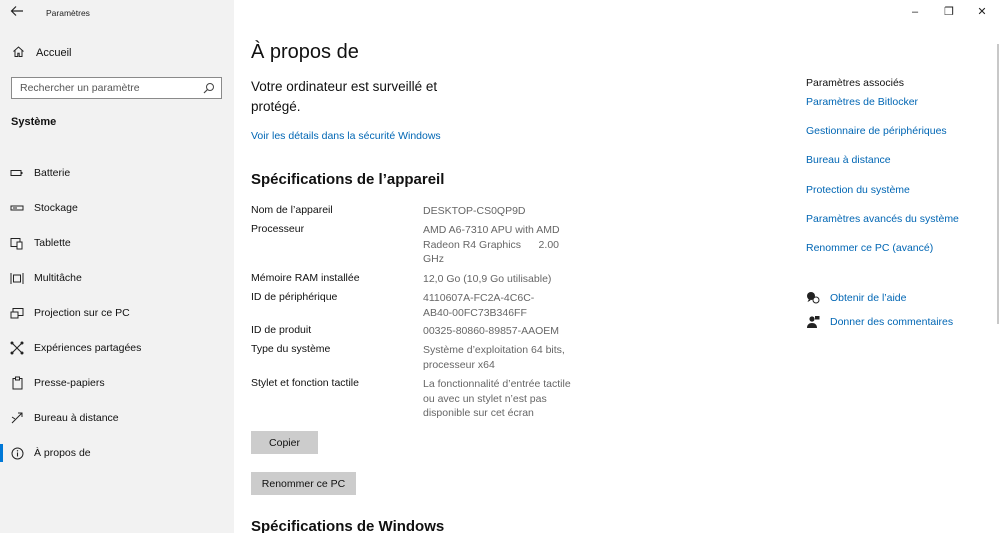 The height and width of the screenshot is (533, 1000). I want to click on sidebar-item-projection: Projection sur ce PC, so click(117, 313).